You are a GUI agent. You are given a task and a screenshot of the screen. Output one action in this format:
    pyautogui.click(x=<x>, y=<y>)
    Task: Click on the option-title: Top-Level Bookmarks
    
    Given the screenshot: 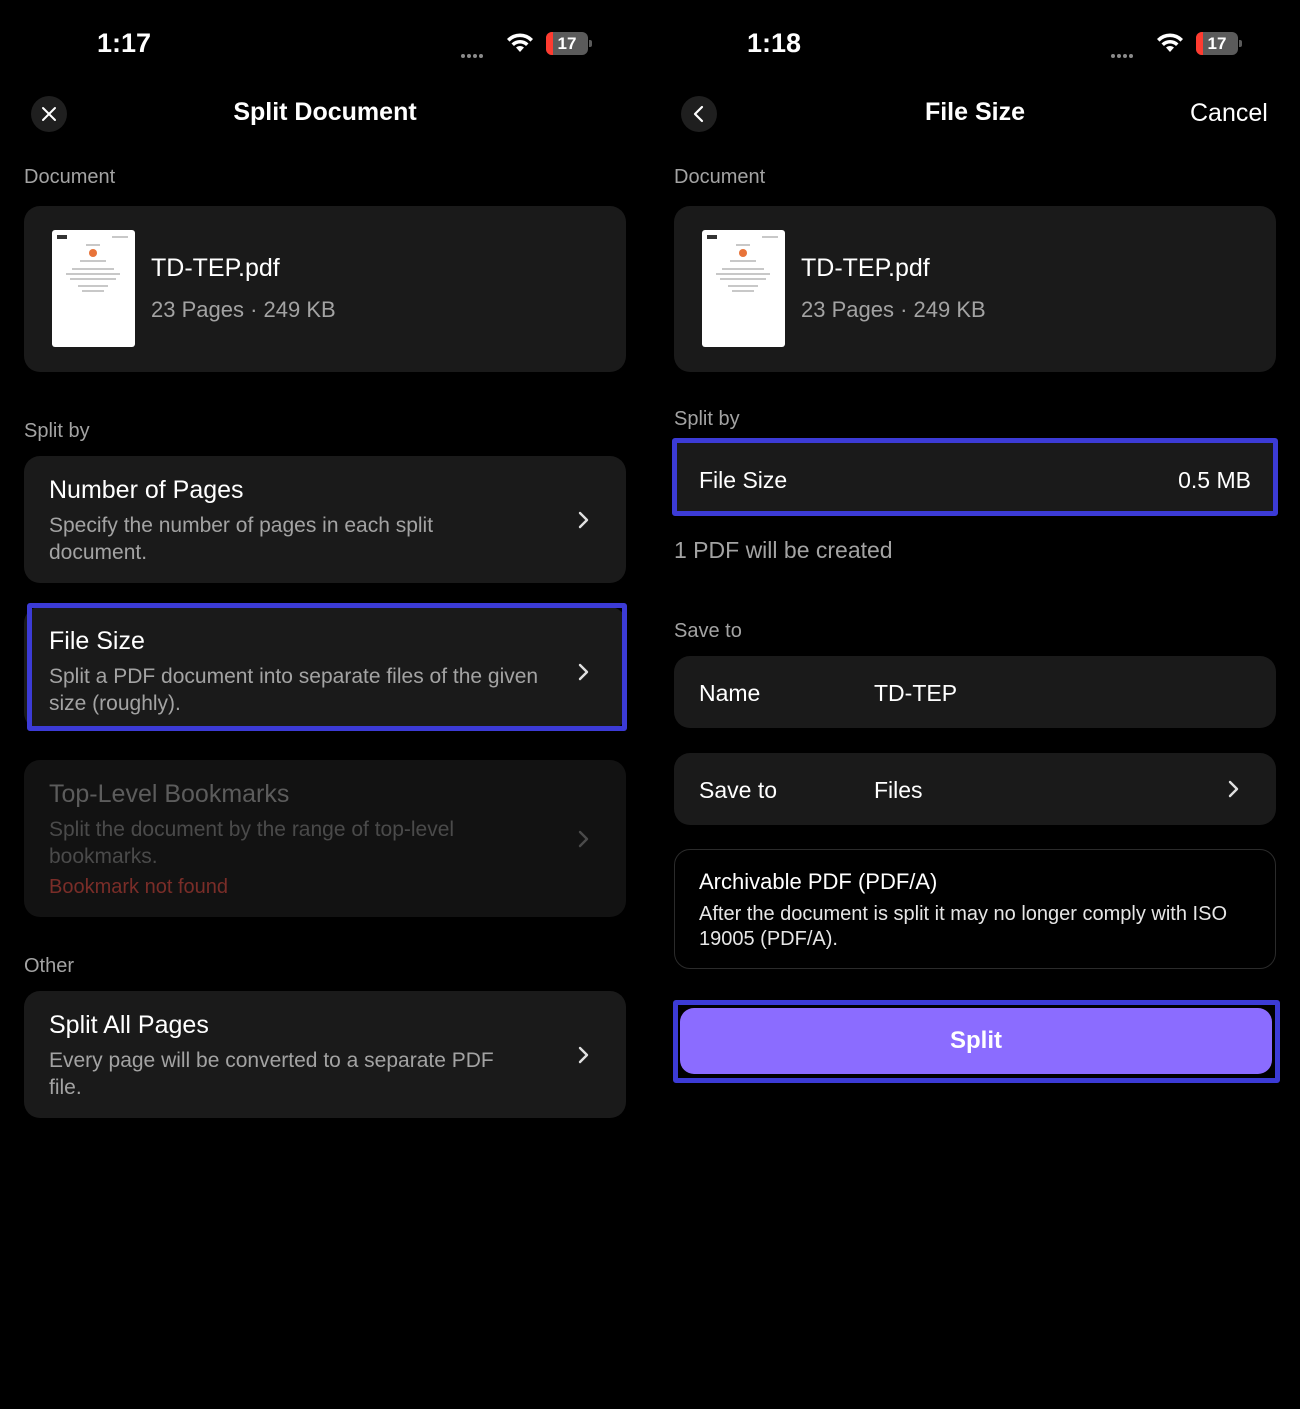 What is the action you would take?
    pyautogui.click(x=169, y=794)
    